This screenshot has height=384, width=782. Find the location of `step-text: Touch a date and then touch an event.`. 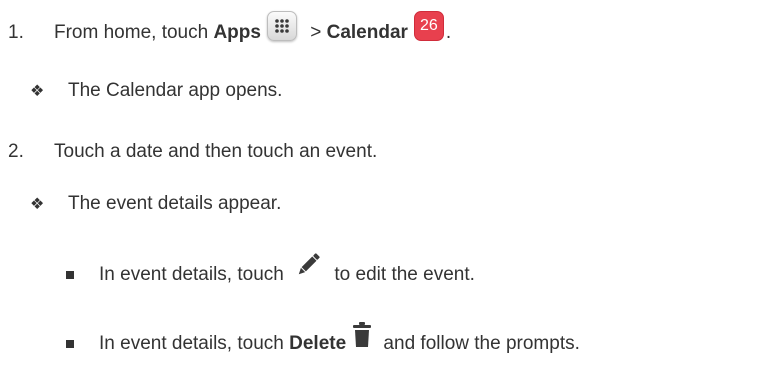

step-text: Touch a date and then touch an event. is located at coordinates (216, 151).